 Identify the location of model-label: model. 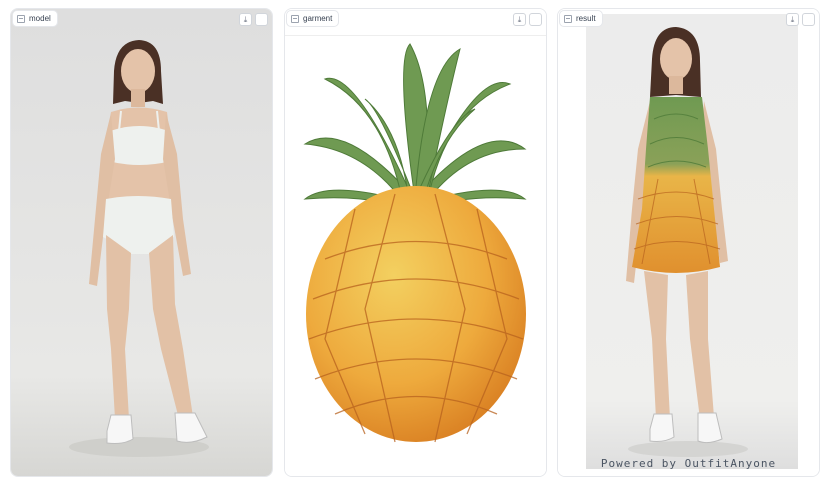
(40, 18).